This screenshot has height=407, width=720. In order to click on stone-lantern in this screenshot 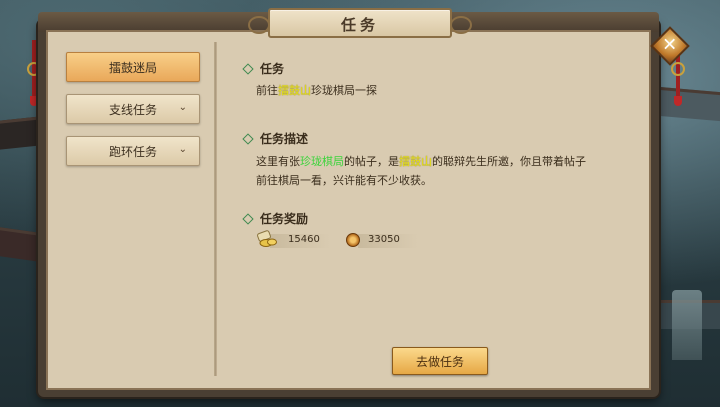, I will do `click(687, 325)`.